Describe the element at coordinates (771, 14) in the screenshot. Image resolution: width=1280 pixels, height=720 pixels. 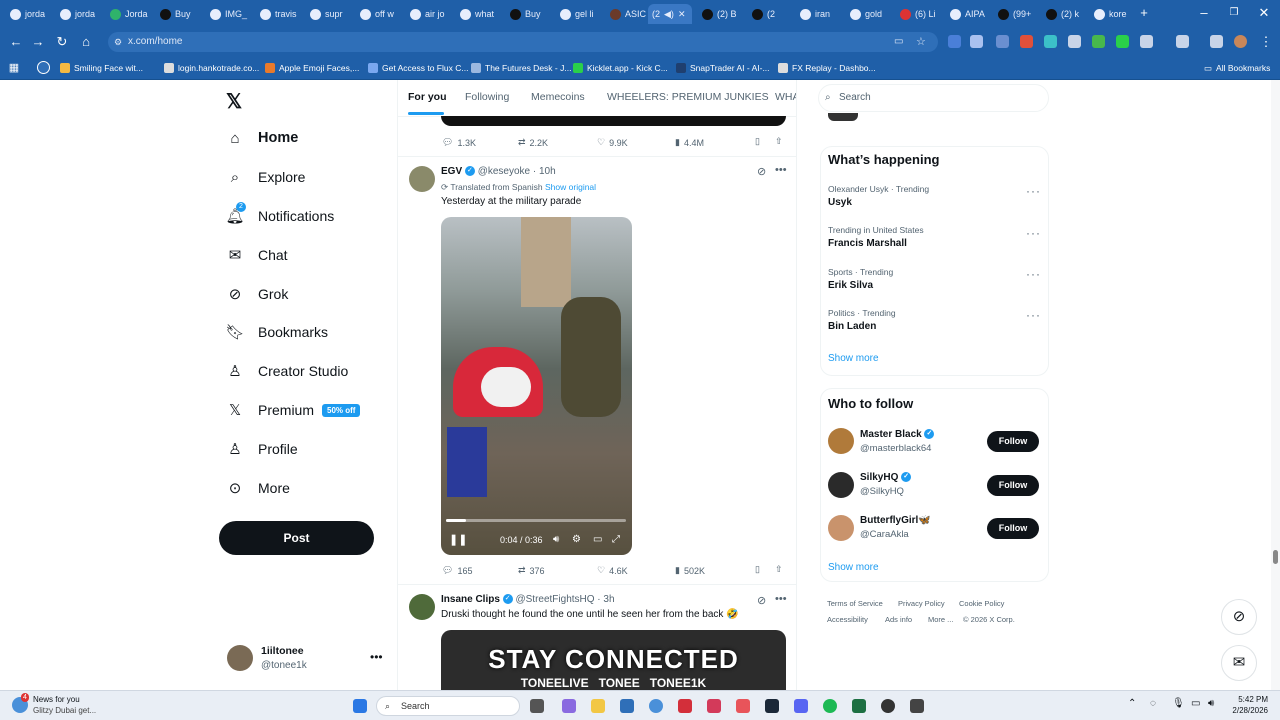
I see `browser-tab: (2` at that location.